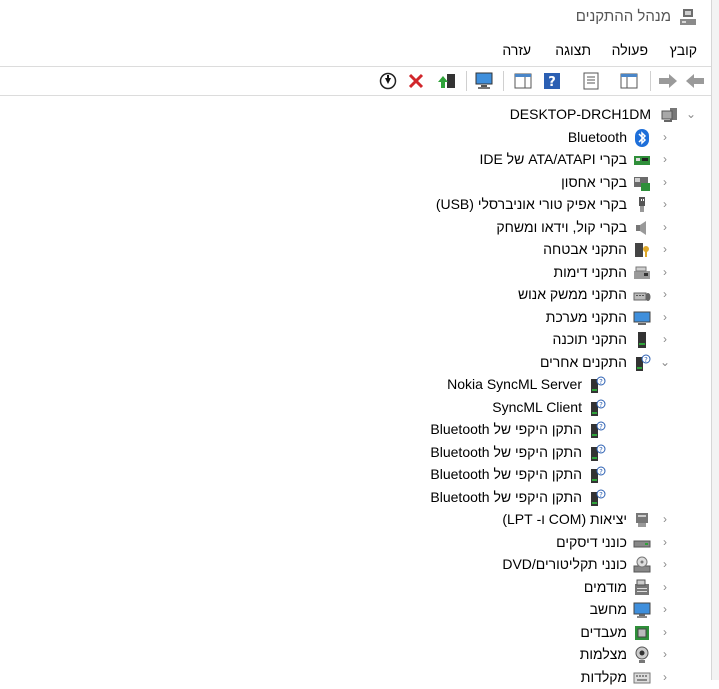  I want to click on menu-view: תצוגה, so click(573, 50).